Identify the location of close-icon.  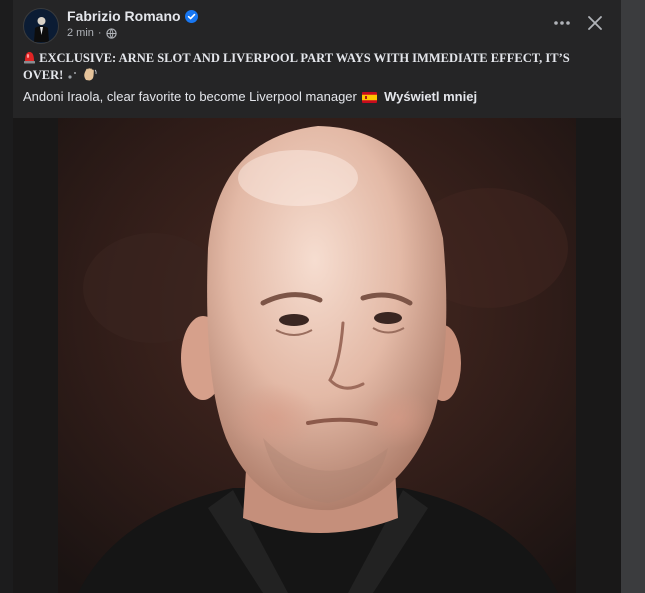
(595, 23).